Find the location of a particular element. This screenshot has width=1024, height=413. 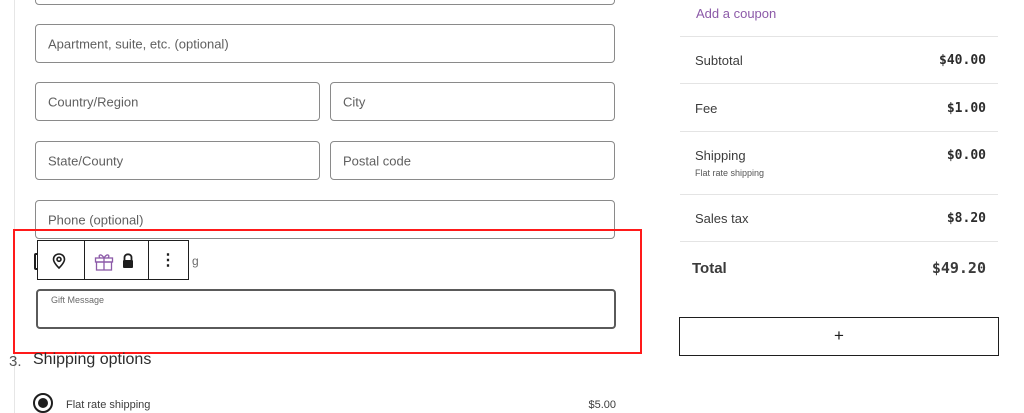

gift-message-label: Gift Message is located at coordinates (78, 300).